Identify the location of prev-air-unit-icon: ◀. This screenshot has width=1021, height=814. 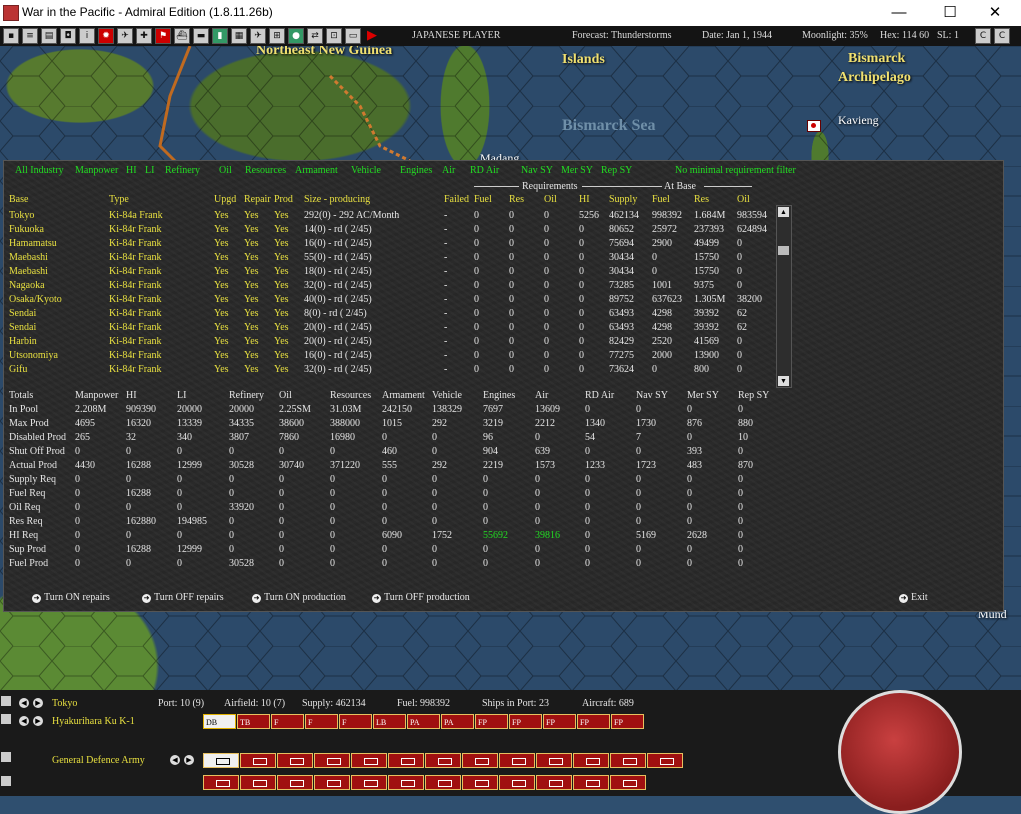
(24, 721).